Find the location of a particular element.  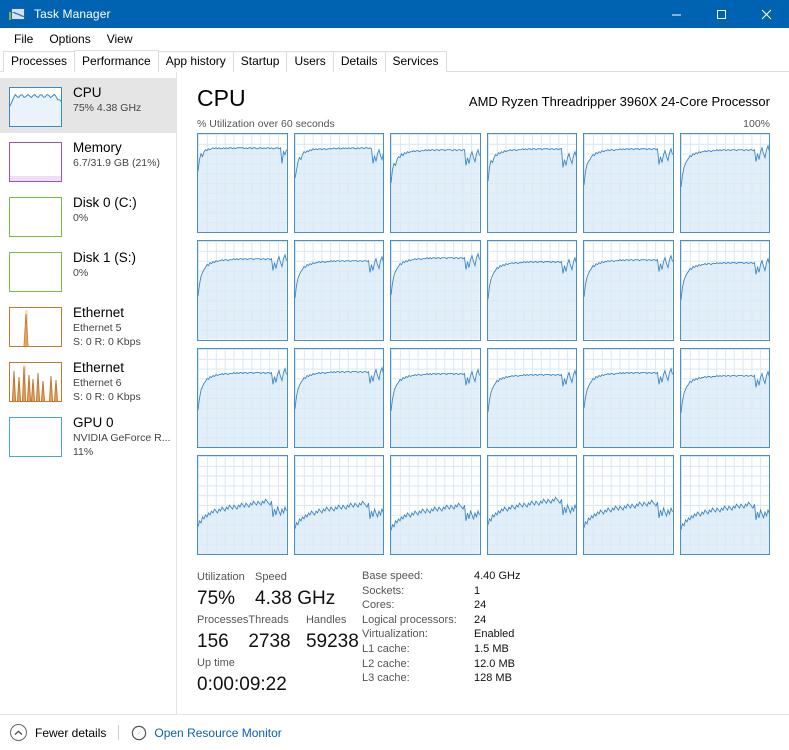

sidebar-item-detail: Ethernet 6 is located at coordinates (97, 383).